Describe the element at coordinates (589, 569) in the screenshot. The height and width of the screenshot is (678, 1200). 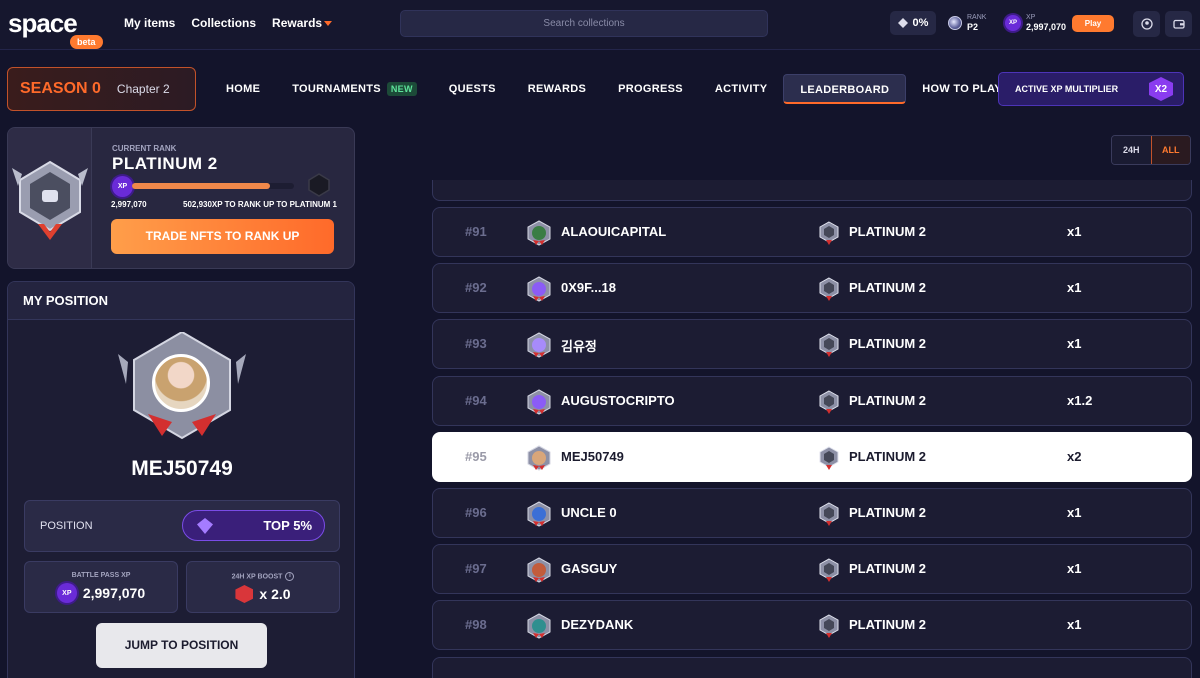
I see `row-player-name: GASGUY` at that location.